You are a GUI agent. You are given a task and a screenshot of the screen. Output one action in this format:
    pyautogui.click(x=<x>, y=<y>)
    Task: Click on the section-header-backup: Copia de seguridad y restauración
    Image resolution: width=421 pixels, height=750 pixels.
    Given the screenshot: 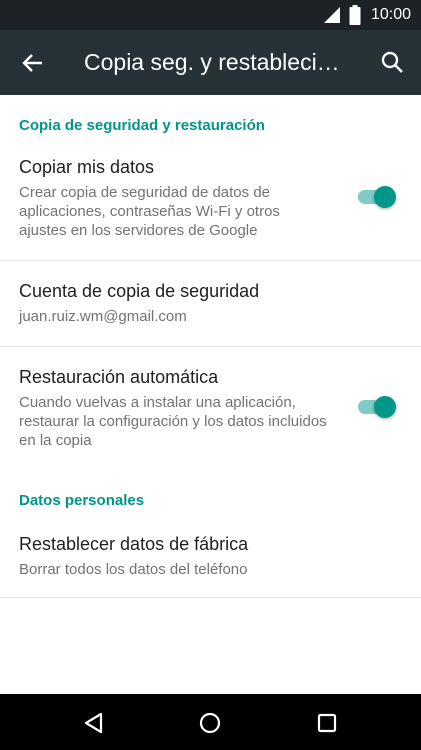 What is the action you would take?
    pyautogui.click(x=142, y=125)
    